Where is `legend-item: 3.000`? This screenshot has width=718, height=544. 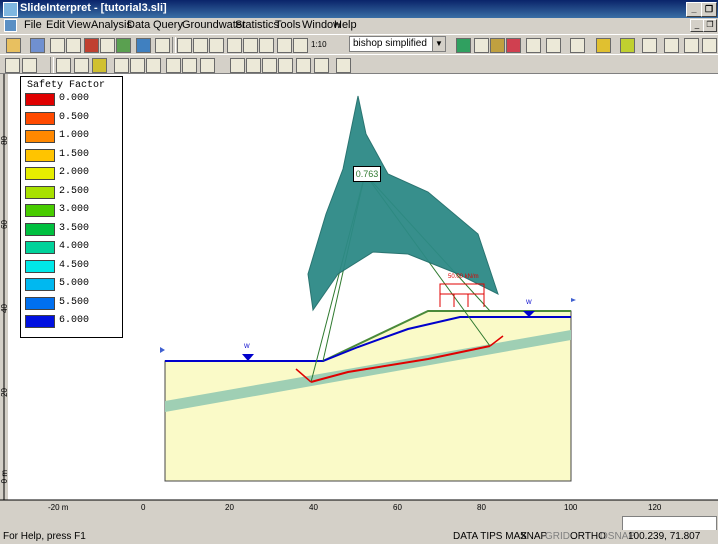 legend-item: 3.000 is located at coordinates (73, 210).